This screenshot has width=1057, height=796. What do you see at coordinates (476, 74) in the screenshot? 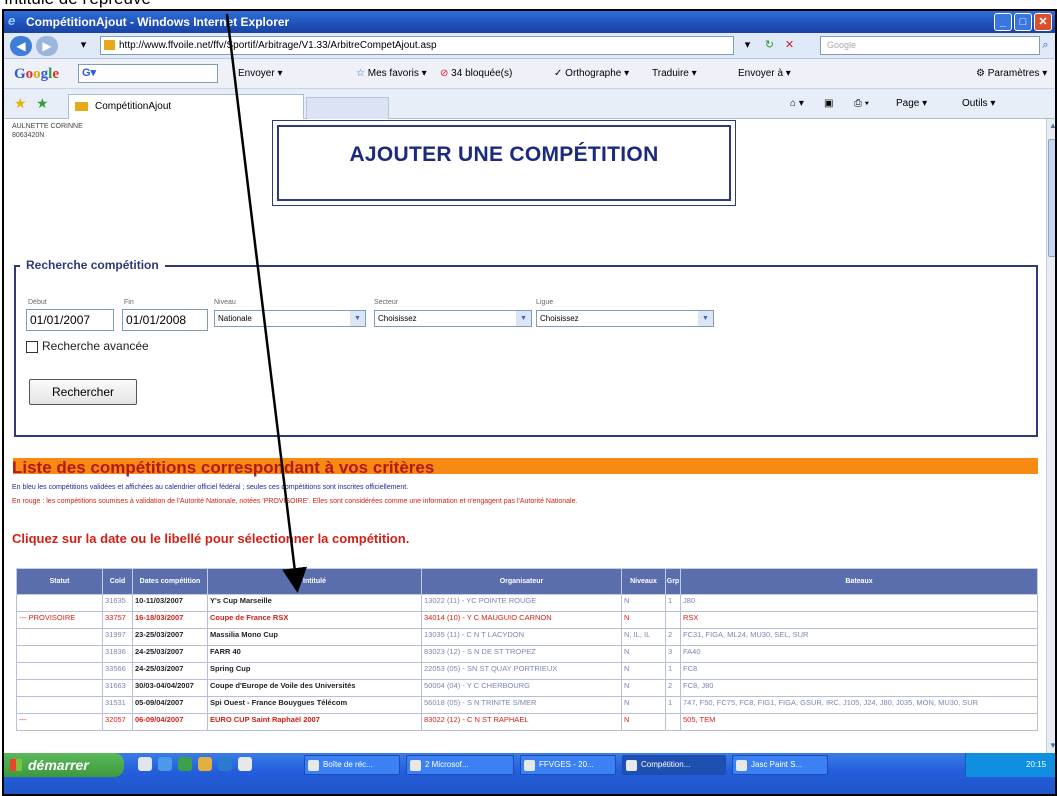
I see `google-blocked-item: ⊘ 34 bloquée(s)` at bounding box center [476, 74].